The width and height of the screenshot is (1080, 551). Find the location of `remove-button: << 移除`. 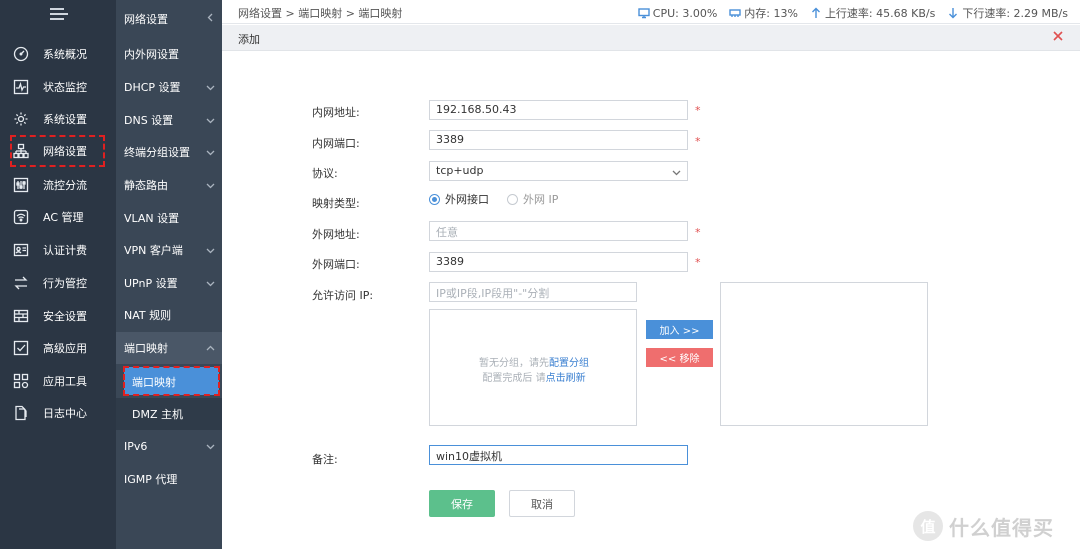

remove-button: << 移除 is located at coordinates (679, 357).